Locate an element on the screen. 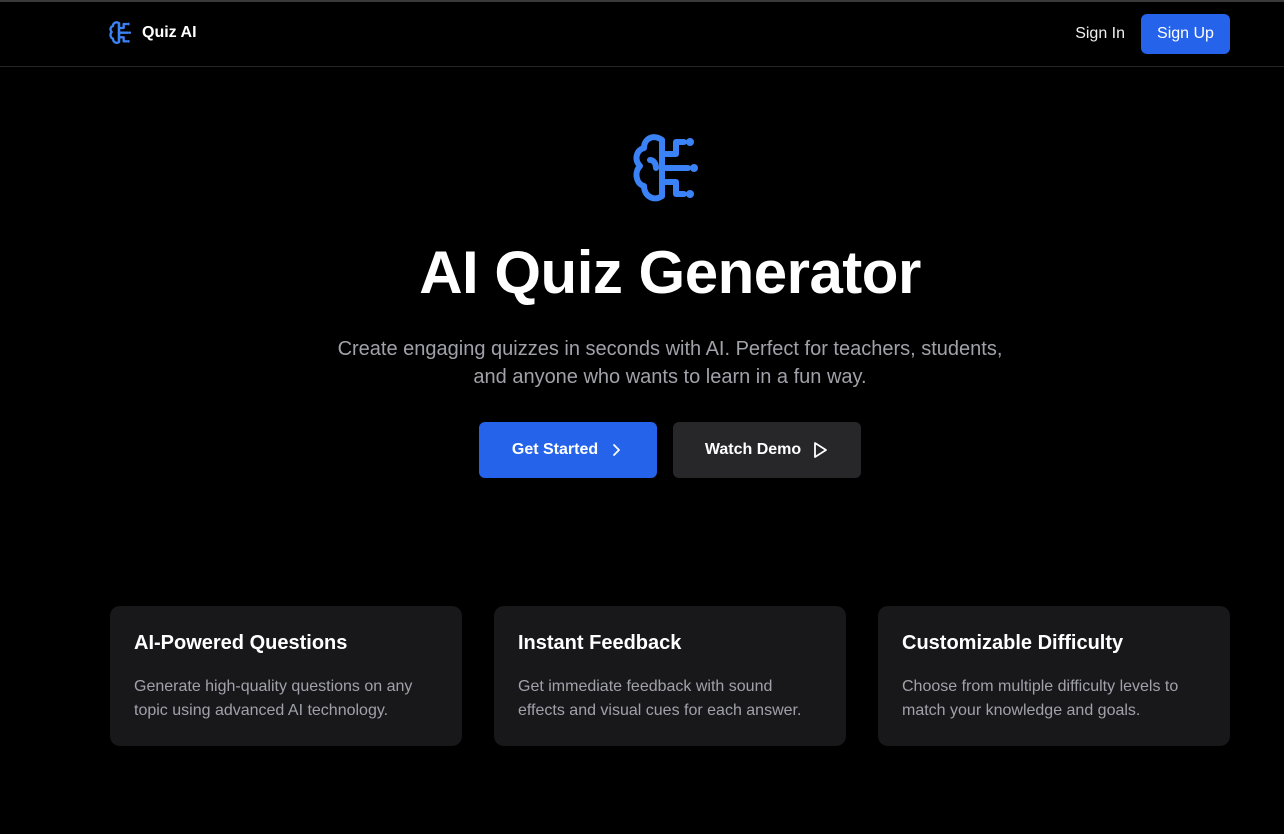  navbar: Quiz AI Sign In Sign Up is located at coordinates (642, 34).